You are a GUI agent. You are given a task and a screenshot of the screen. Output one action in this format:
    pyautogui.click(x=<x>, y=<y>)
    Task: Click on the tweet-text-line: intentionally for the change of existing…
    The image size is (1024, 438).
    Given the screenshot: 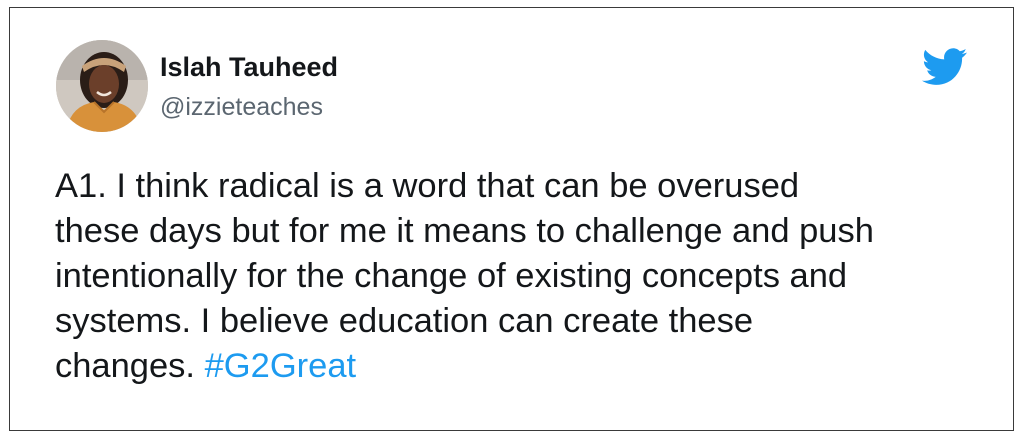 What is the action you would take?
    pyautogui.click(x=451, y=276)
    